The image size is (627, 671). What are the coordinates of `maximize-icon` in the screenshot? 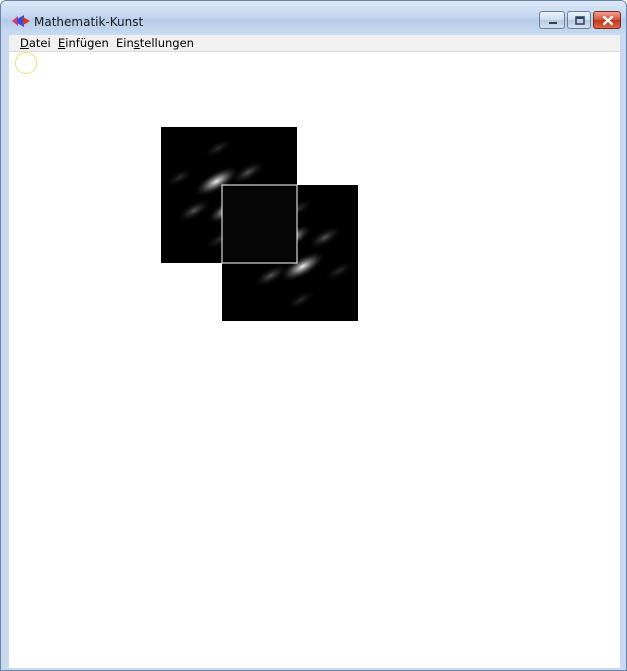 It's located at (580, 20).